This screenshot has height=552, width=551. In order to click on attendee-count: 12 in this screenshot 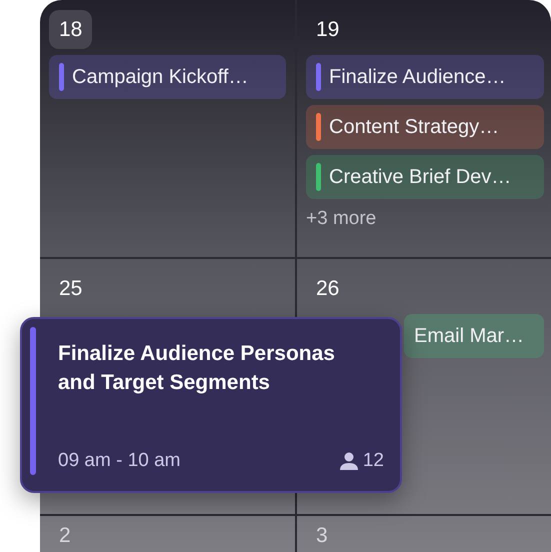, I will do `click(373, 460)`.